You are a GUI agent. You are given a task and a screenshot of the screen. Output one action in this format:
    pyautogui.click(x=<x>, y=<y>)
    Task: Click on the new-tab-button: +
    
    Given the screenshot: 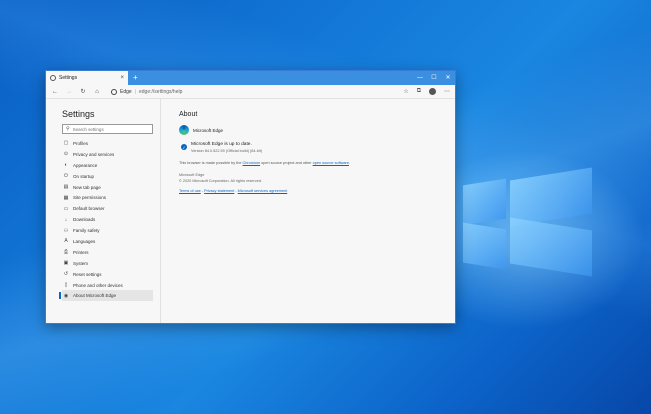 What is the action you would take?
    pyautogui.click(x=135, y=78)
    